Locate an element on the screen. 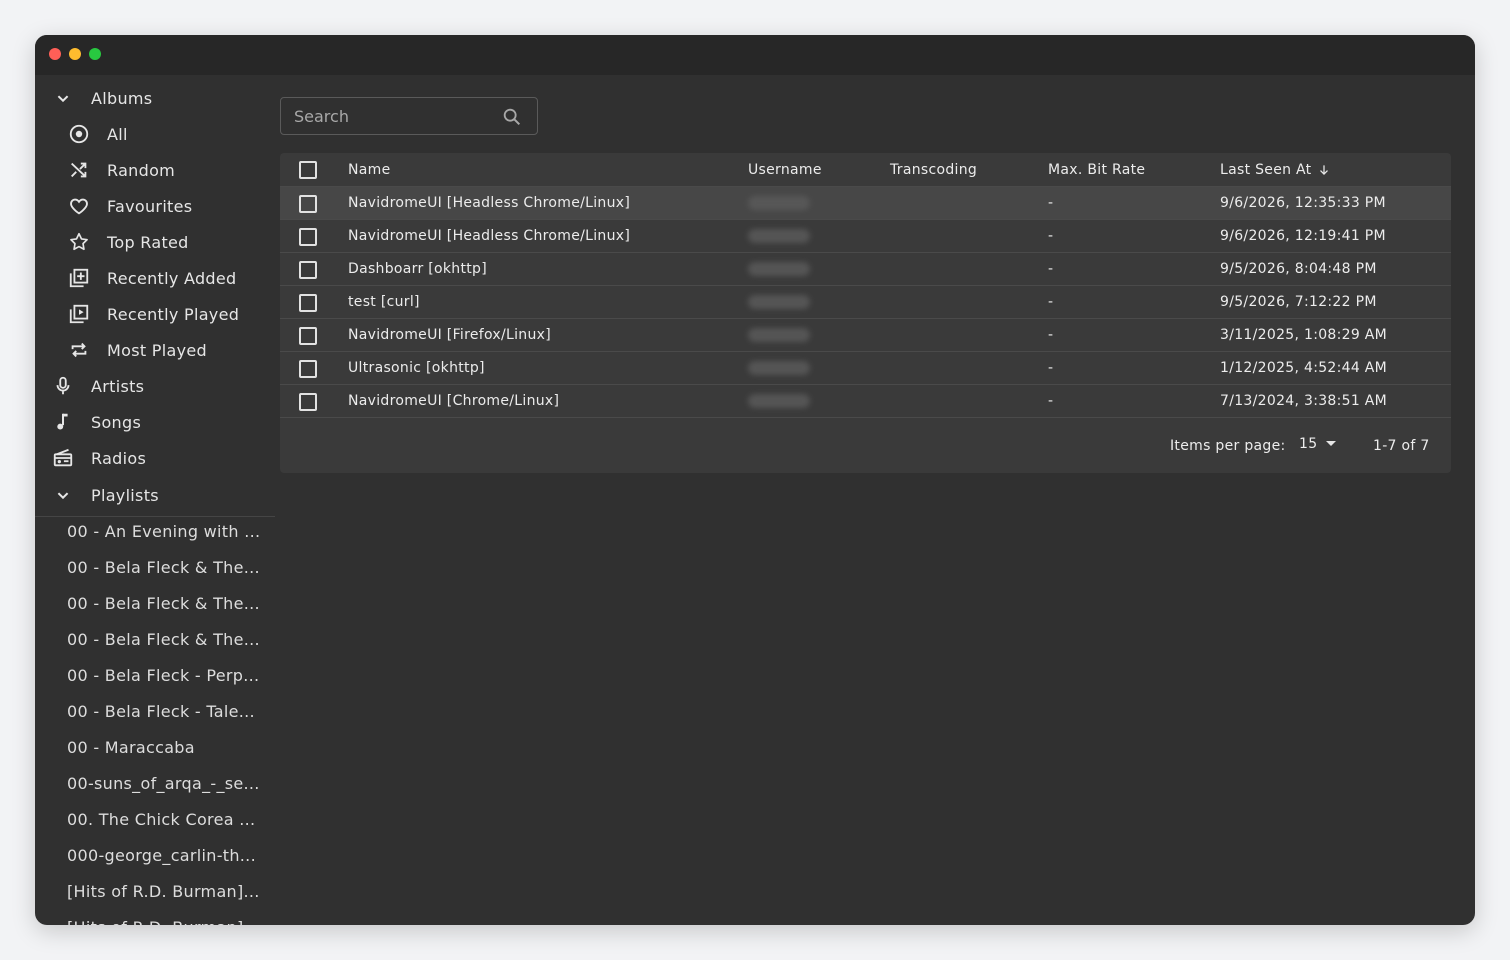 The width and height of the screenshot is (1510, 960). sidebar-item-top-rated: Top Rated is located at coordinates (128, 242).